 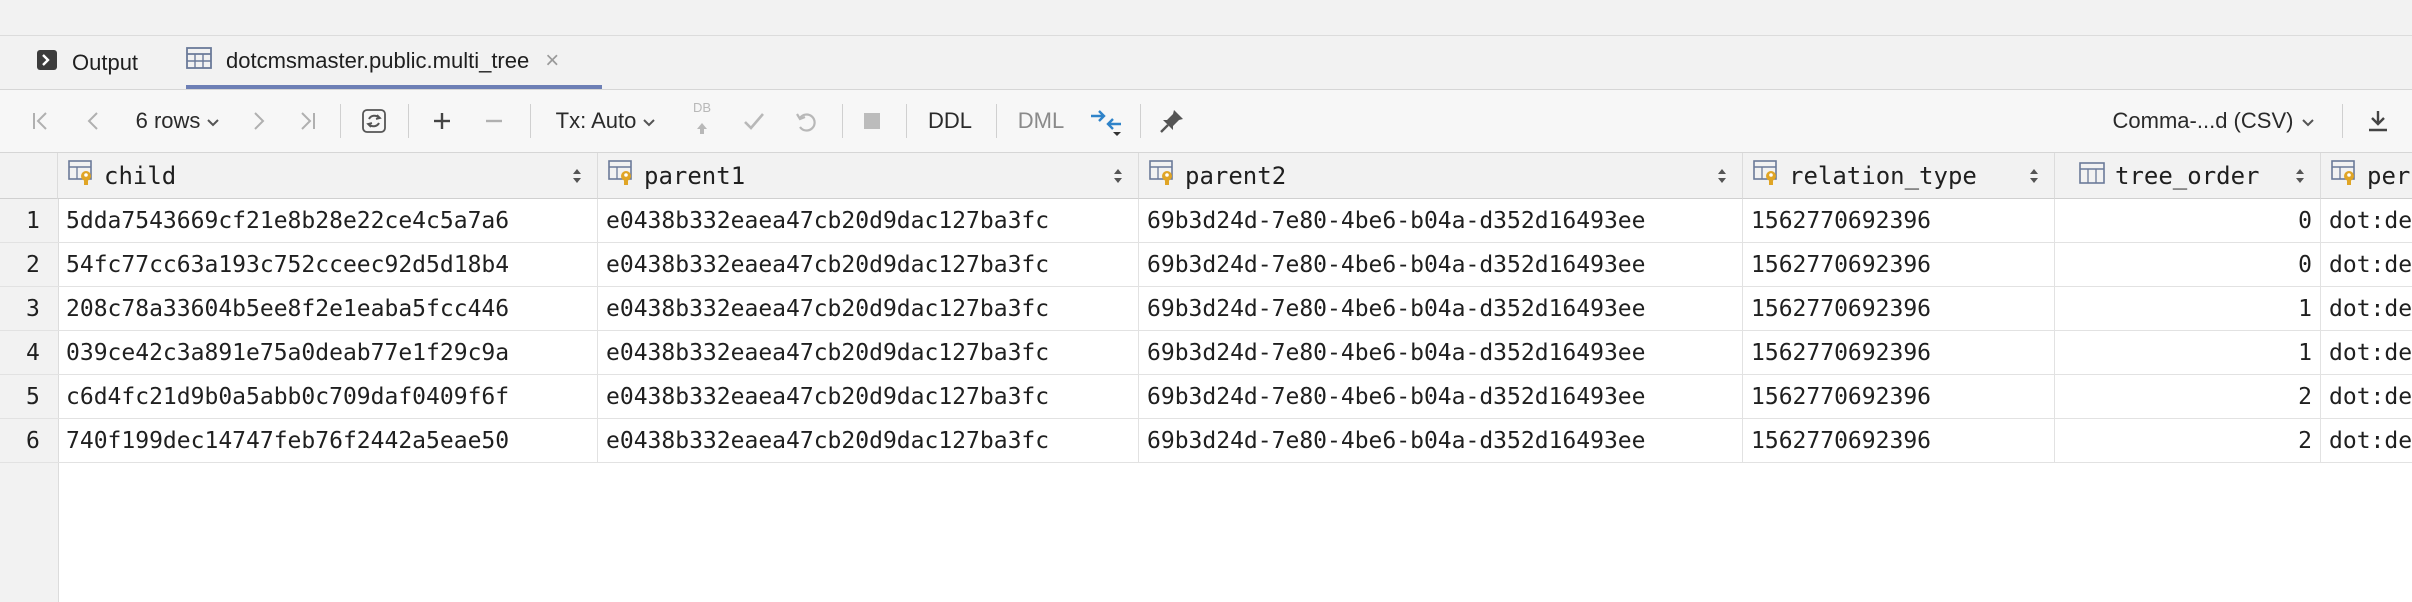 What do you see at coordinates (754, 121) in the screenshot?
I see `commit-icon` at bounding box center [754, 121].